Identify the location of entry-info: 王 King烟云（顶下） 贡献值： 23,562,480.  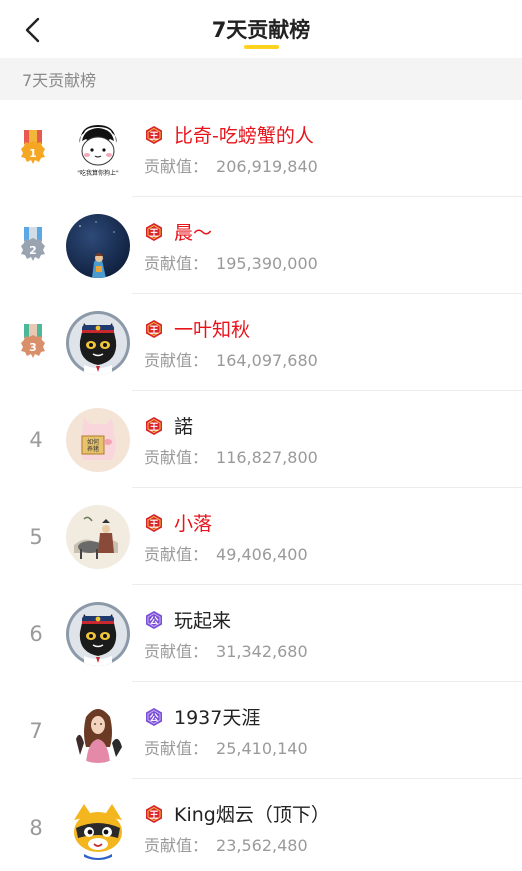
(237, 828).